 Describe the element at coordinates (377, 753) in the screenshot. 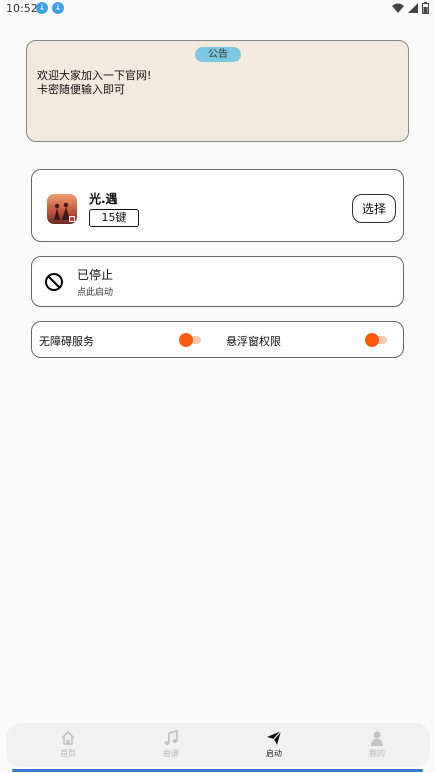

I see `nav-label: 我的` at that location.